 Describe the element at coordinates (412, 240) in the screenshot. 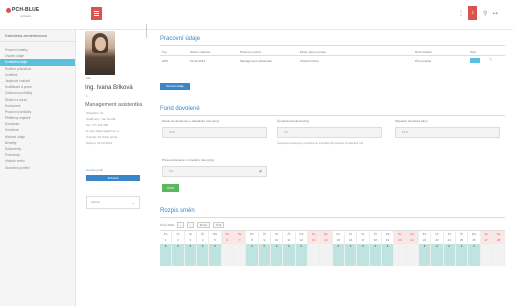

I see `calendar-date: 21` at that location.